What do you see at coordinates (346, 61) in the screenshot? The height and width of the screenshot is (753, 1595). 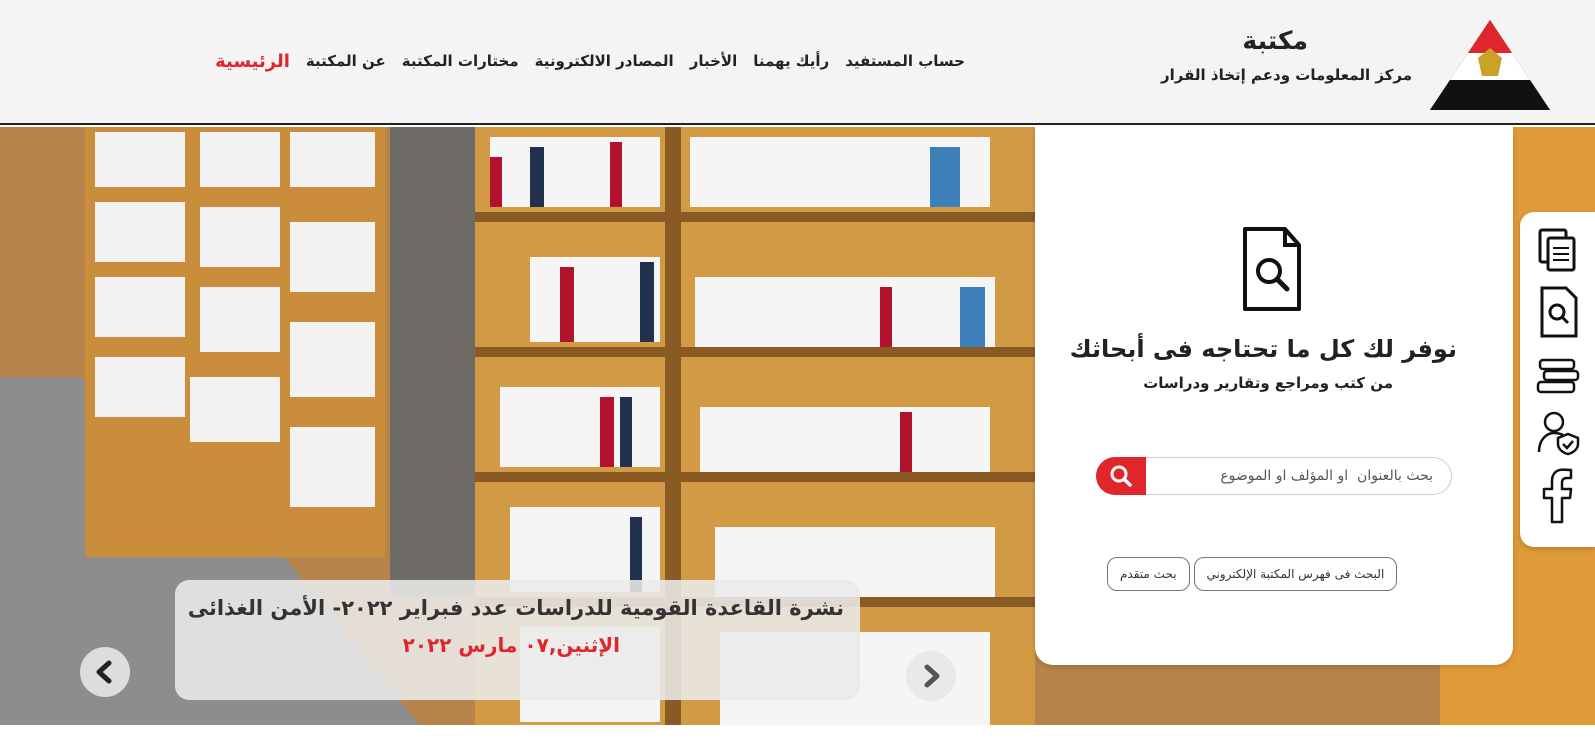 I see `nav-about: عن المكتبة` at bounding box center [346, 61].